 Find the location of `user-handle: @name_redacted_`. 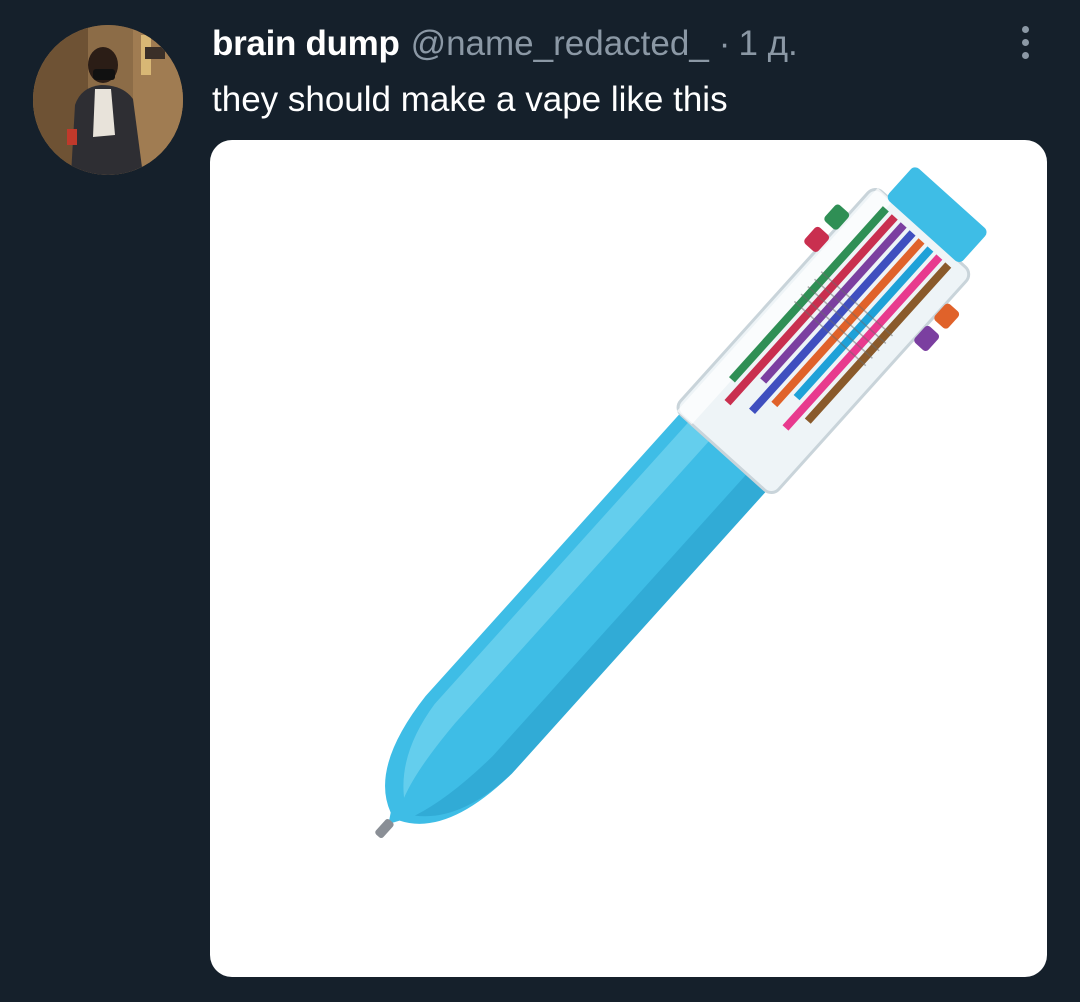

user-handle: @name_redacted_ is located at coordinates (560, 44).